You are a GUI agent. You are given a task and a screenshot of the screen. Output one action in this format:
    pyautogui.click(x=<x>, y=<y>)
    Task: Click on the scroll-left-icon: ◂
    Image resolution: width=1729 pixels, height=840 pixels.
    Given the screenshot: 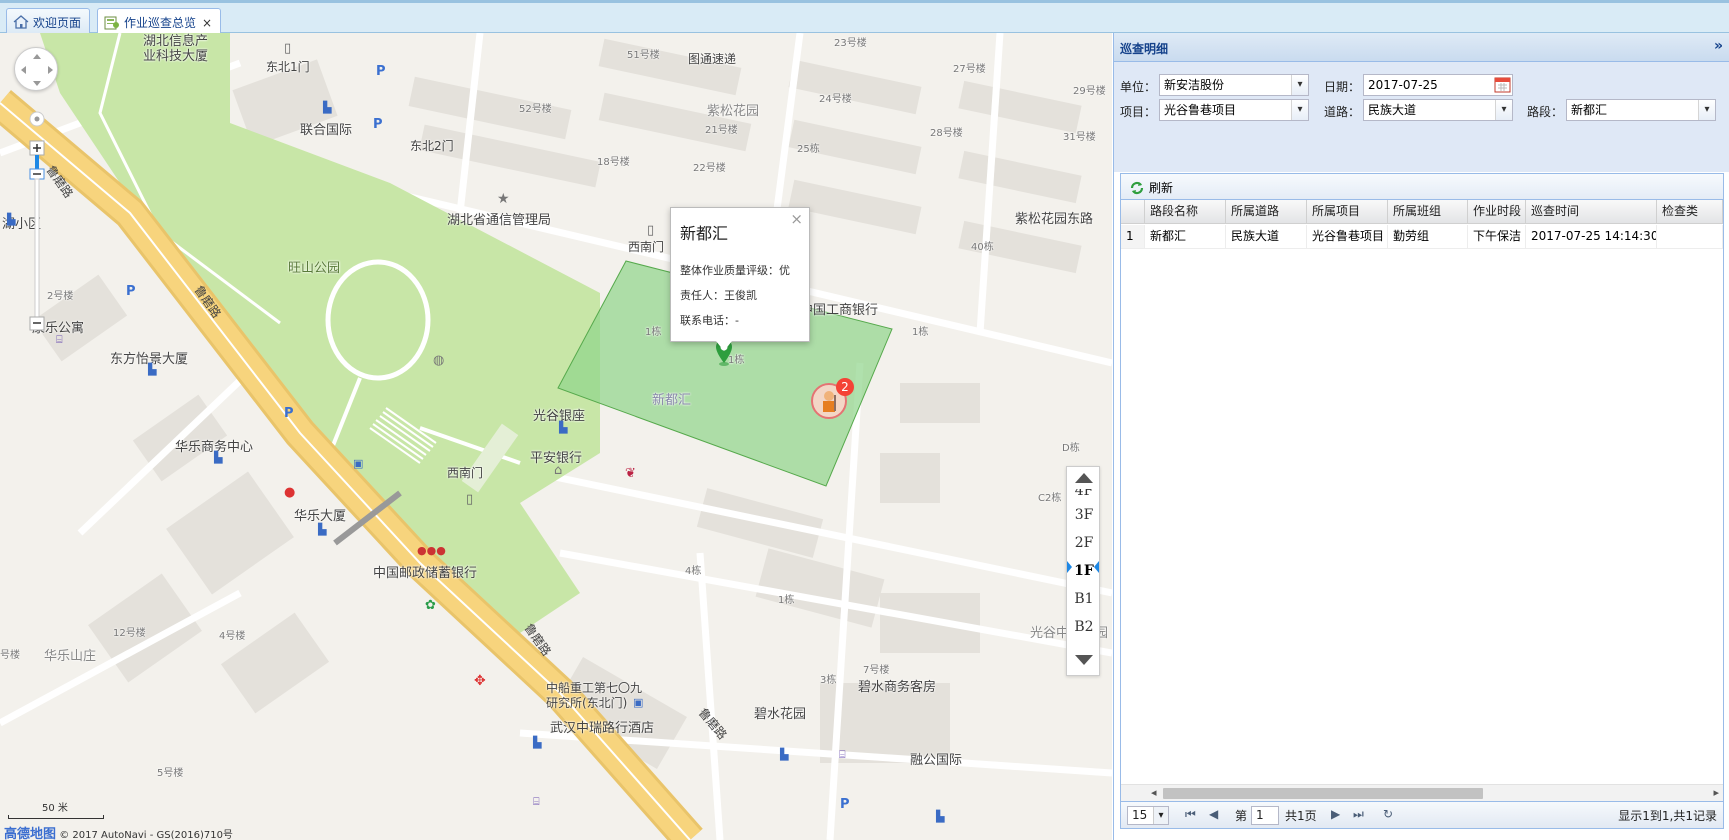 What is the action you would take?
    pyautogui.click(x=1154, y=792)
    